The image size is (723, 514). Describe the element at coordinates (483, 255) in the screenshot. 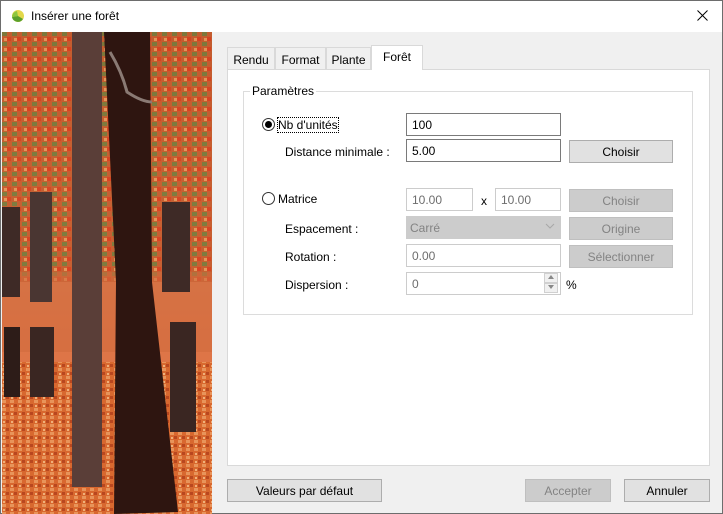

I see `rotation-input: 0.00` at that location.